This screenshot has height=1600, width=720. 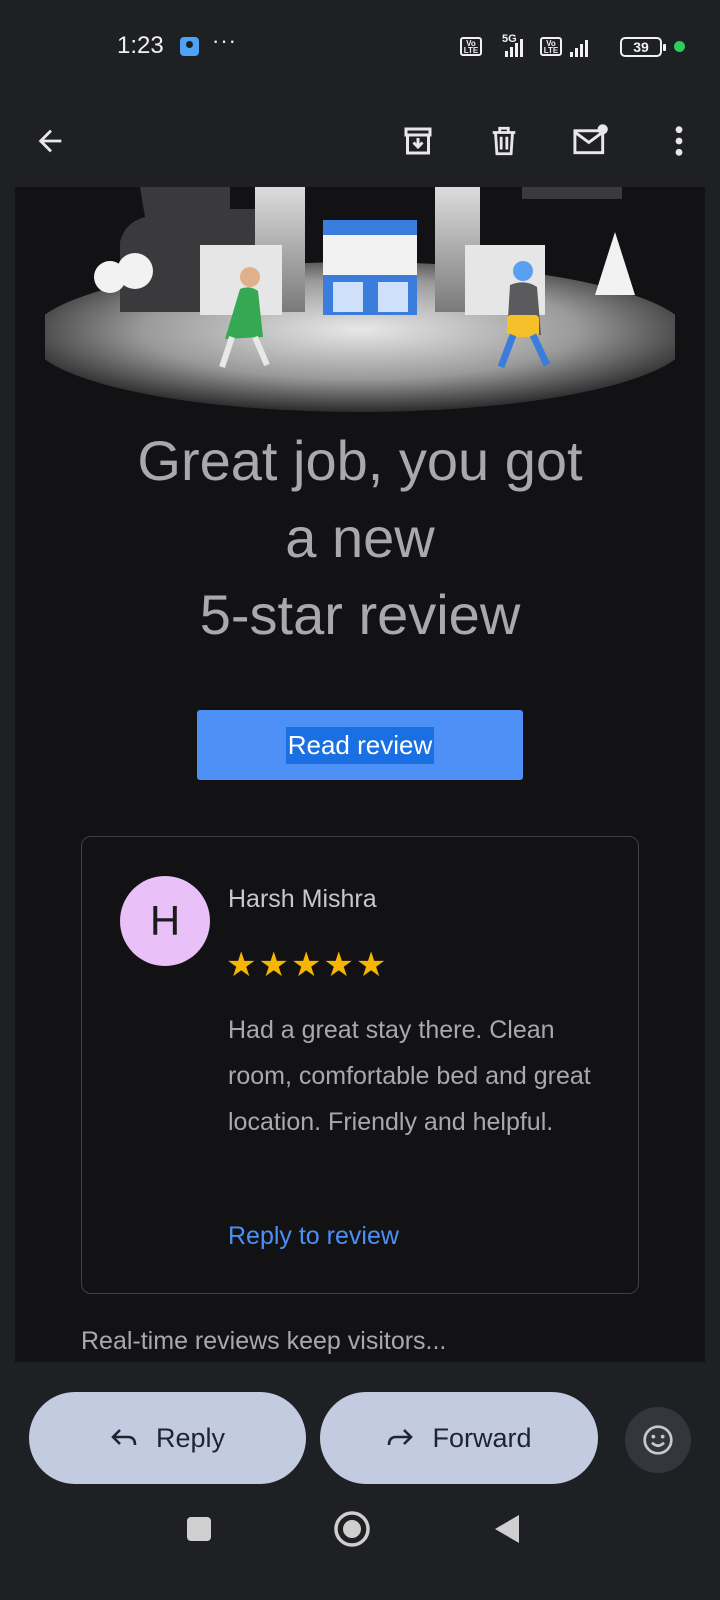 I want to click on action-bar: Reply Forward, so click(x=360, y=1481).